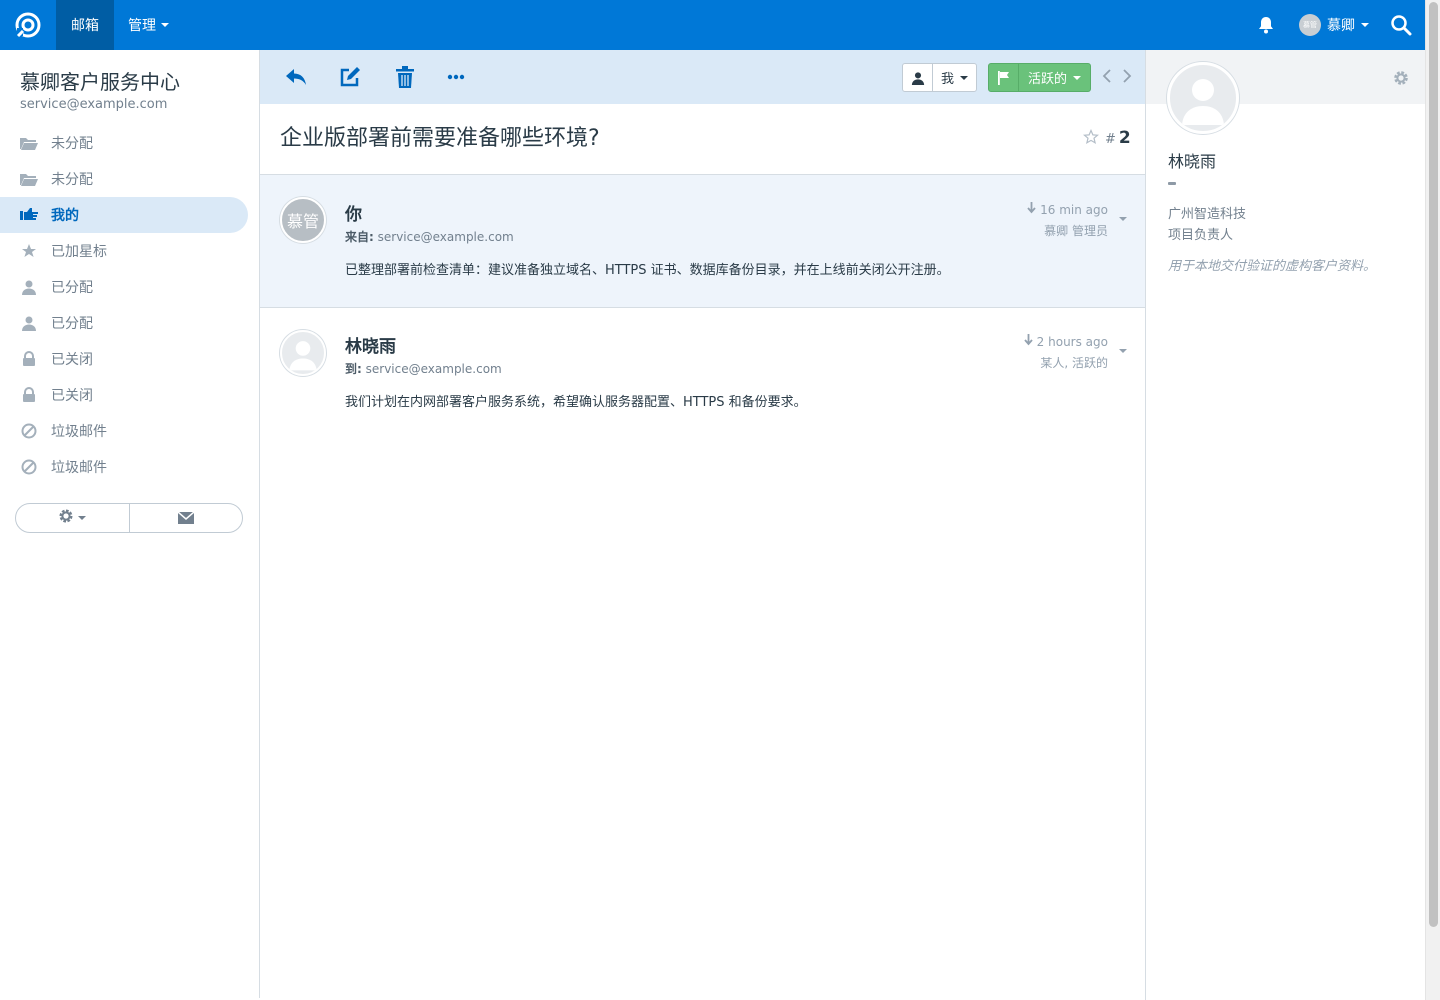 Image resolution: width=1440 pixels, height=1000 pixels. What do you see at coordinates (1401, 25) in the screenshot?
I see `search-icon` at bounding box center [1401, 25].